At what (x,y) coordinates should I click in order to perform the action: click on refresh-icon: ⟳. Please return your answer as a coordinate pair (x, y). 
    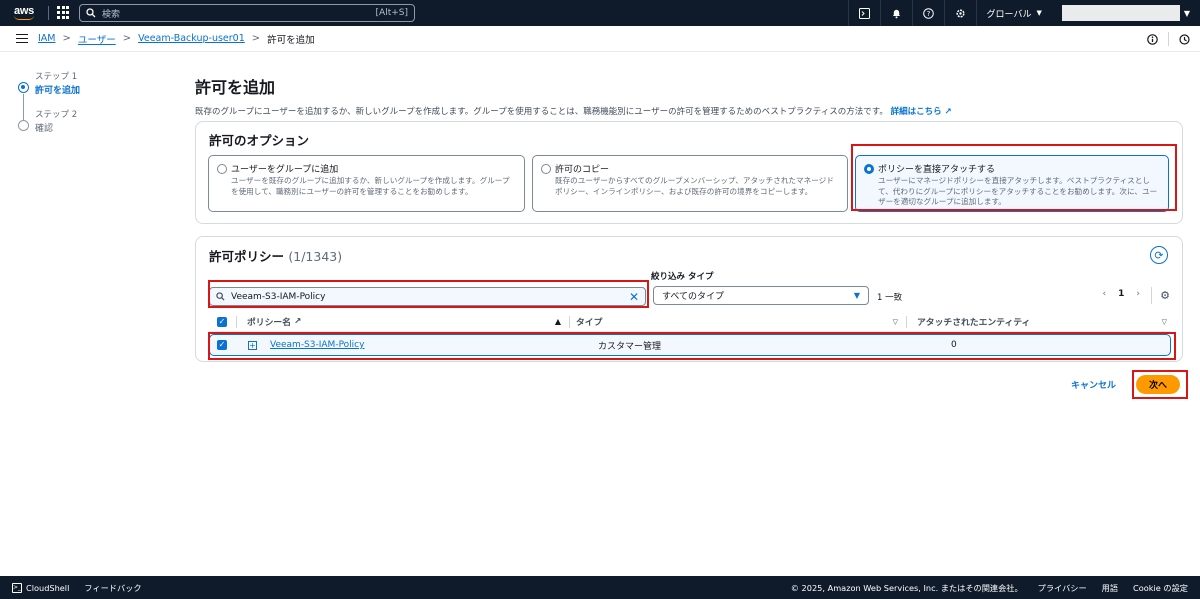
    Looking at the image, I should click on (1159, 255).